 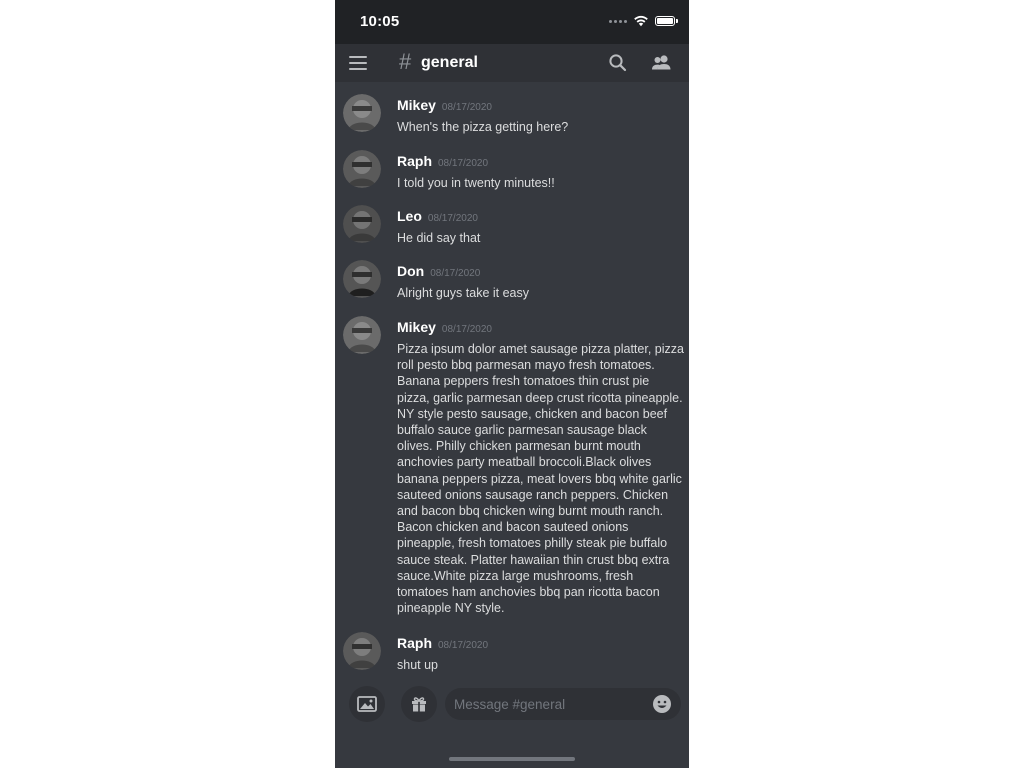 What do you see at coordinates (439, 238) in the screenshot?
I see `message-text: He did say that` at bounding box center [439, 238].